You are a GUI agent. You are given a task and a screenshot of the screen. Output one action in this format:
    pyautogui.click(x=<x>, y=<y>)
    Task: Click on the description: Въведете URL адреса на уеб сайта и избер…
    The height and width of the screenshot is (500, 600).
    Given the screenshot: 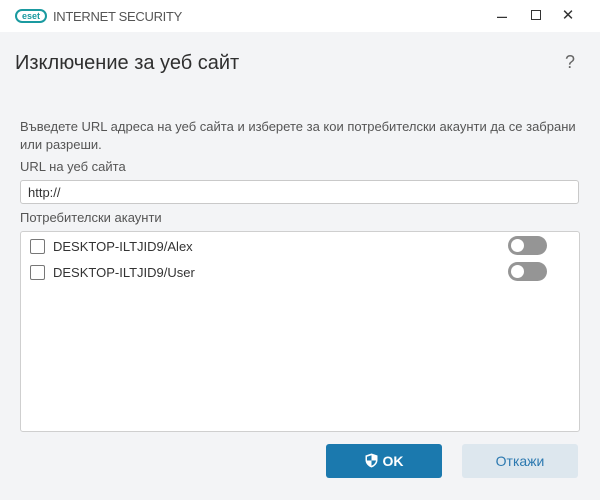 What is the action you would take?
    pyautogui.click(x=298, y=135)
    